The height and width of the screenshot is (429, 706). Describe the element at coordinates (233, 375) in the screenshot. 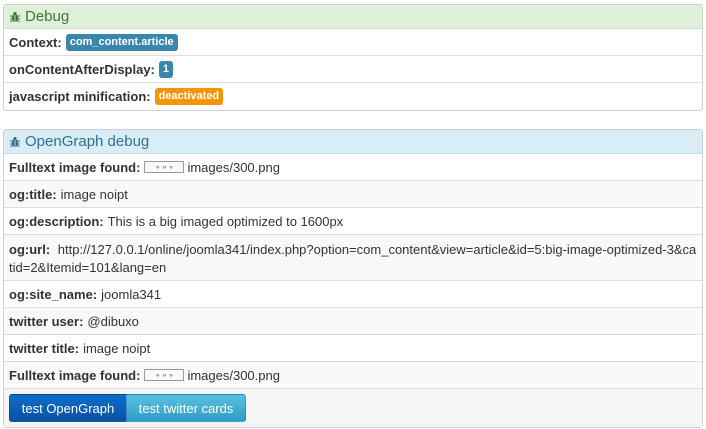

I see `fulltext-image-value-2: images/300.png` at that location.